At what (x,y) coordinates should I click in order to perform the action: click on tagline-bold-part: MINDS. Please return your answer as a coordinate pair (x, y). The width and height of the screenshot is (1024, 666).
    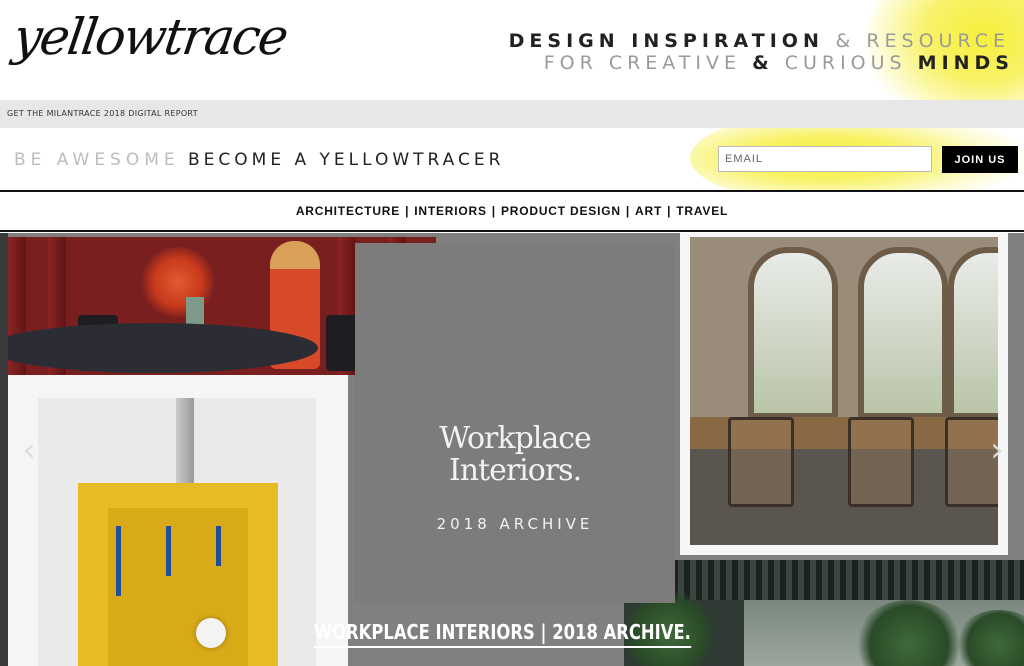
    Looking at the image, I should click on (965, 63).